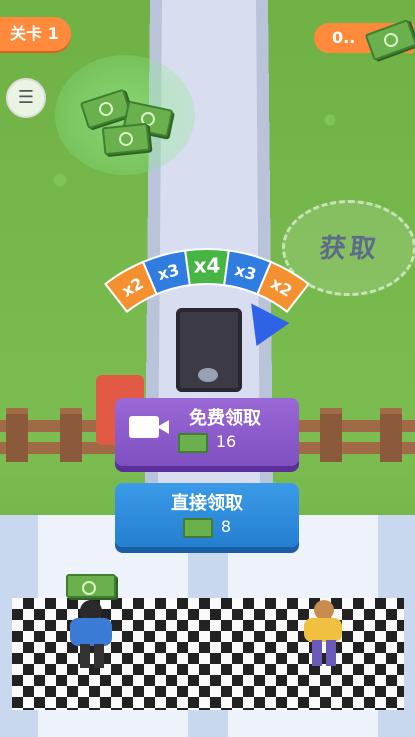  Describe the element at coordinates (91, 622) in the screenshot. I see `player-character` at that location.